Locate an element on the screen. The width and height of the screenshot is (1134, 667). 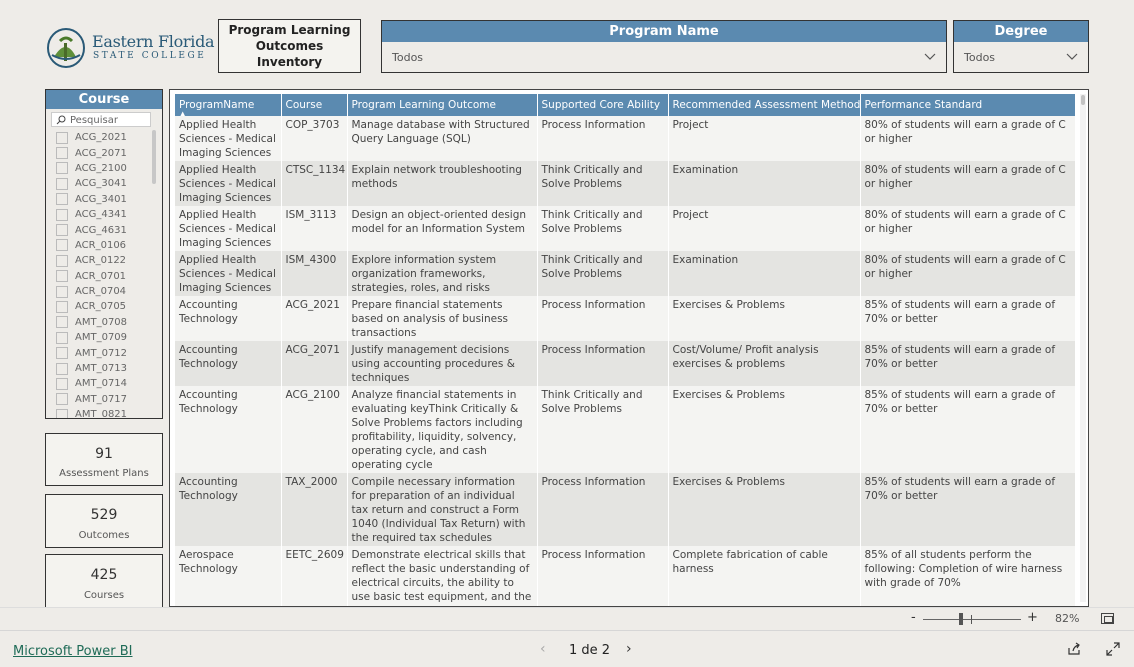
zoom-slider-handle is located at coordinates (961, 619).